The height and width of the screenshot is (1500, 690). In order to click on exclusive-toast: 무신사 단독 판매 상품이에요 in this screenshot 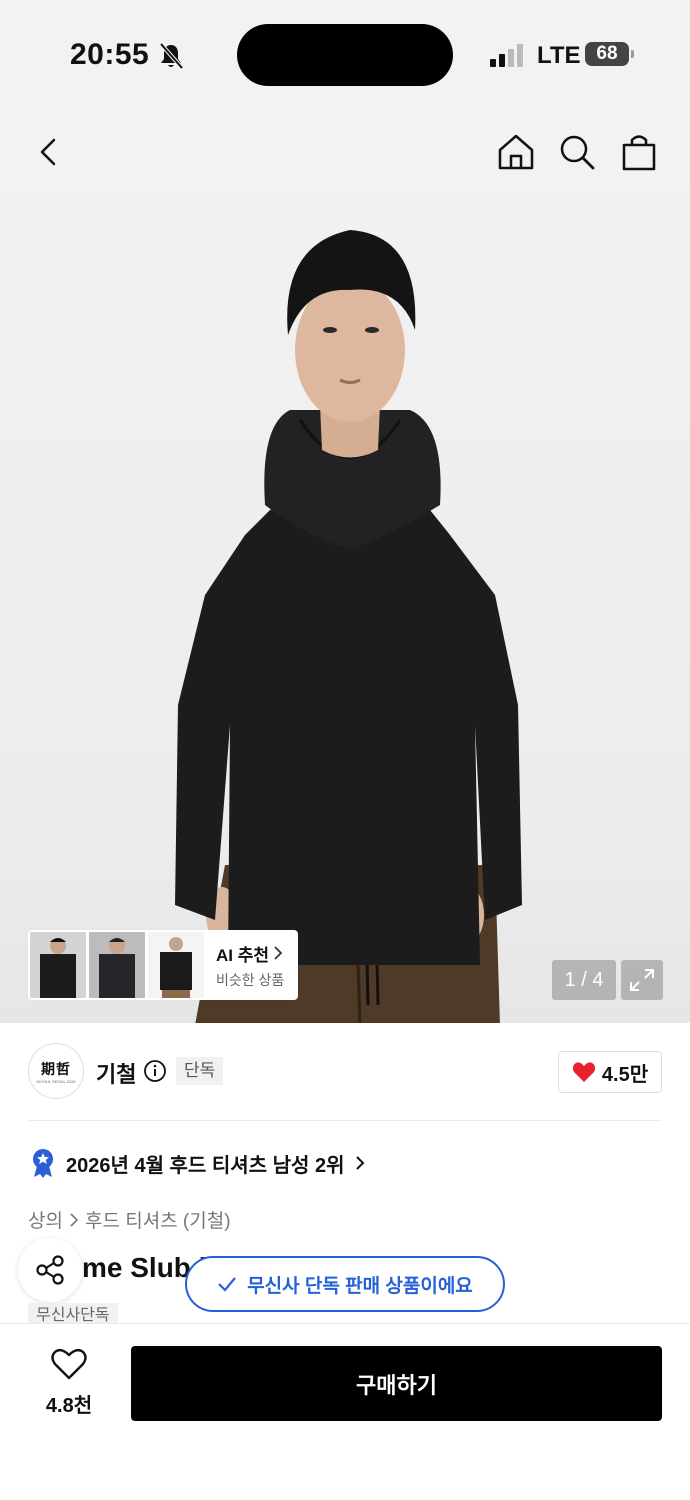, I will do `click(345, 1284)`.